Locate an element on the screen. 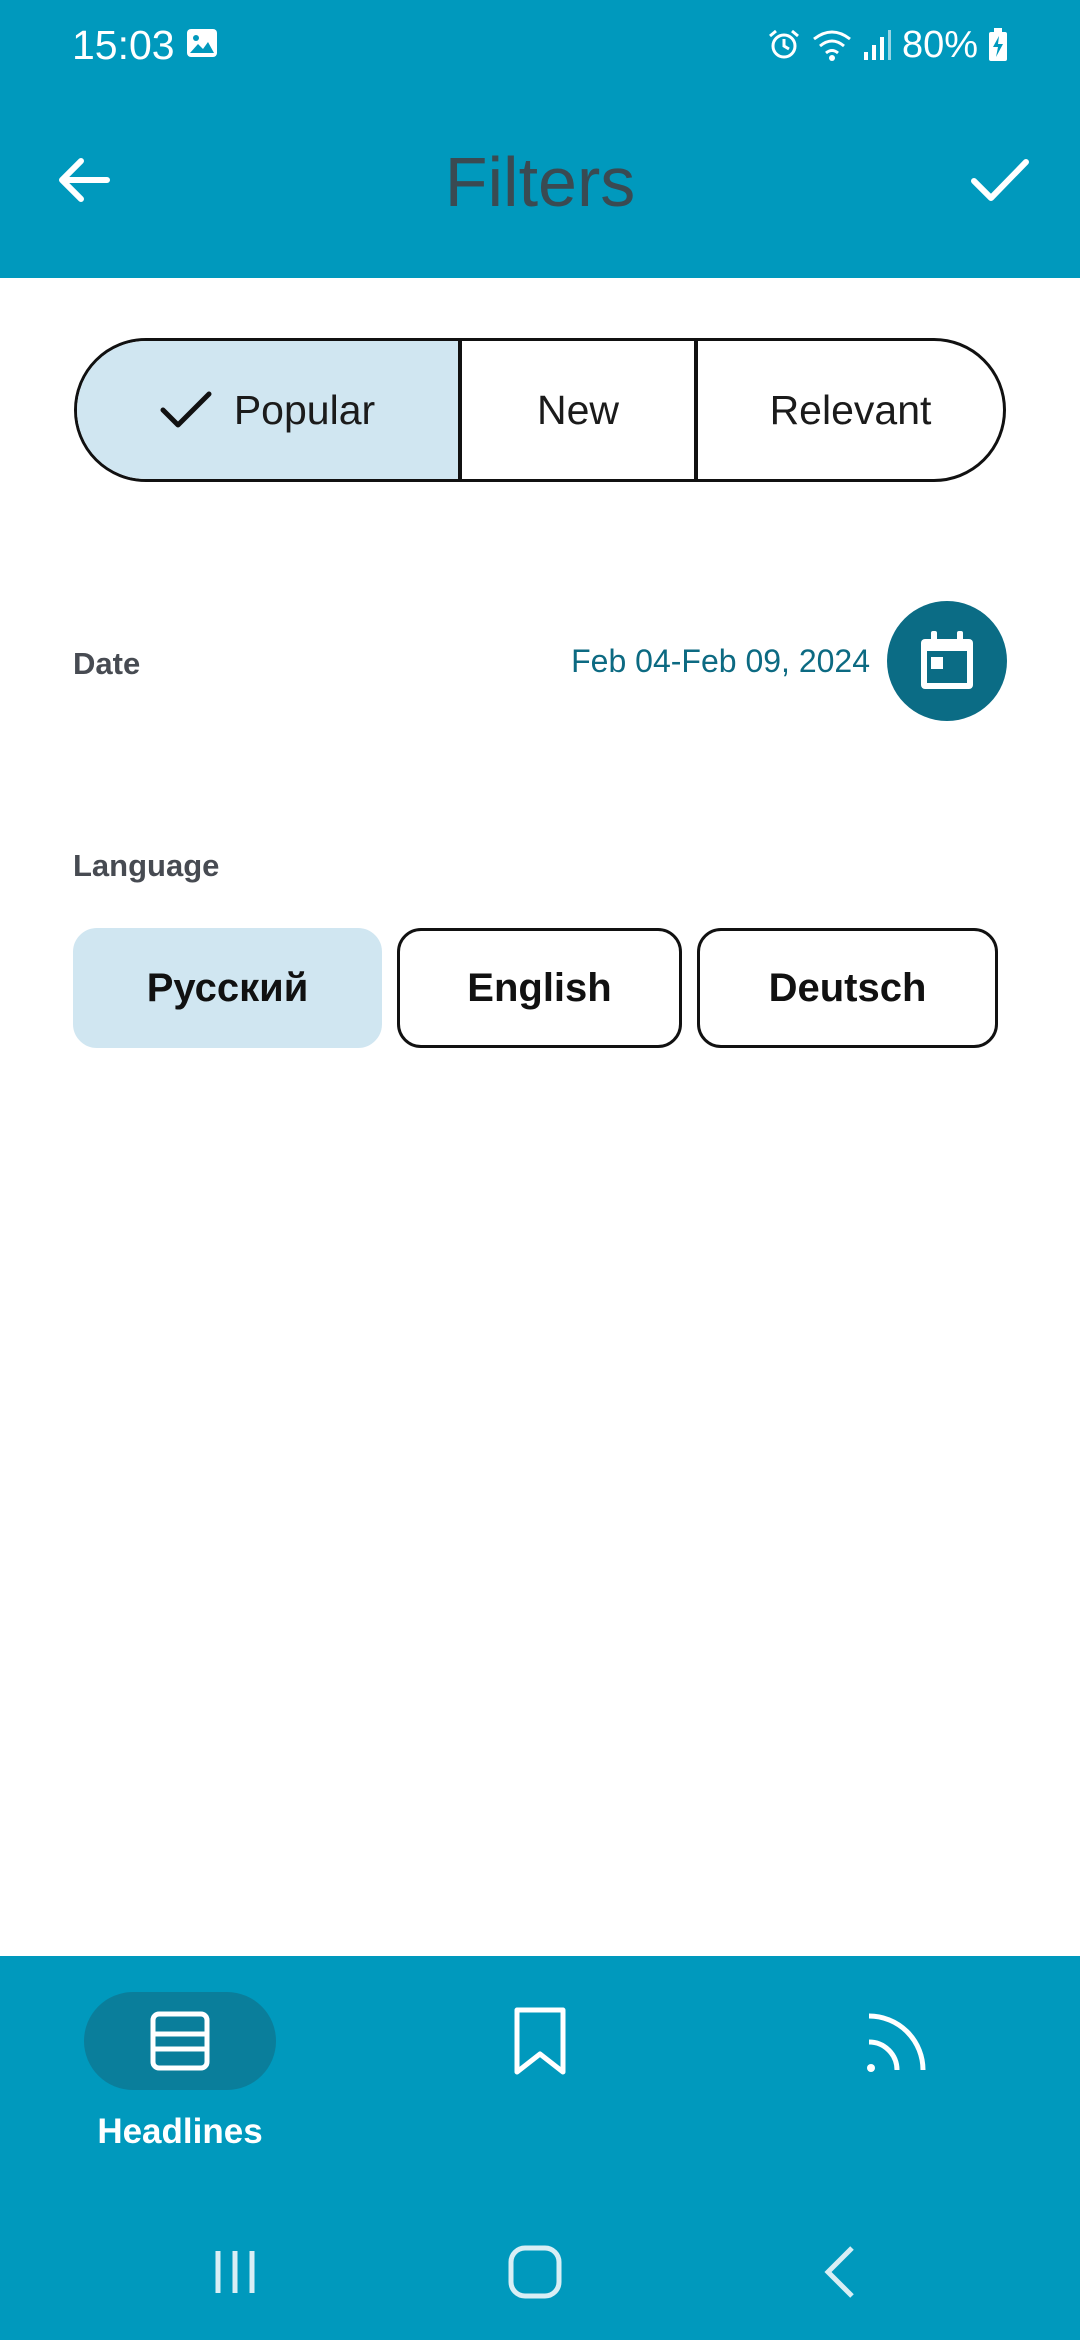 This screenshot has width=1080, height=2340. headlines-icon is located at coordinates (180, 2041).